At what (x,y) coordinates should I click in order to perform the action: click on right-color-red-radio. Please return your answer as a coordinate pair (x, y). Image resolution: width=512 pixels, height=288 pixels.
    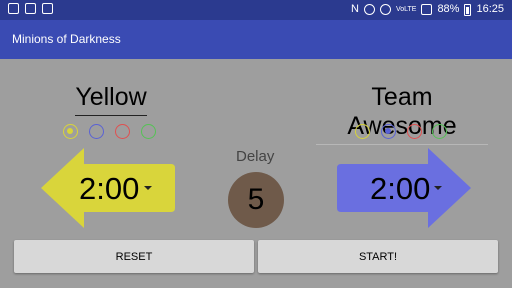
    Looking at the image, I should click on (414, 131).